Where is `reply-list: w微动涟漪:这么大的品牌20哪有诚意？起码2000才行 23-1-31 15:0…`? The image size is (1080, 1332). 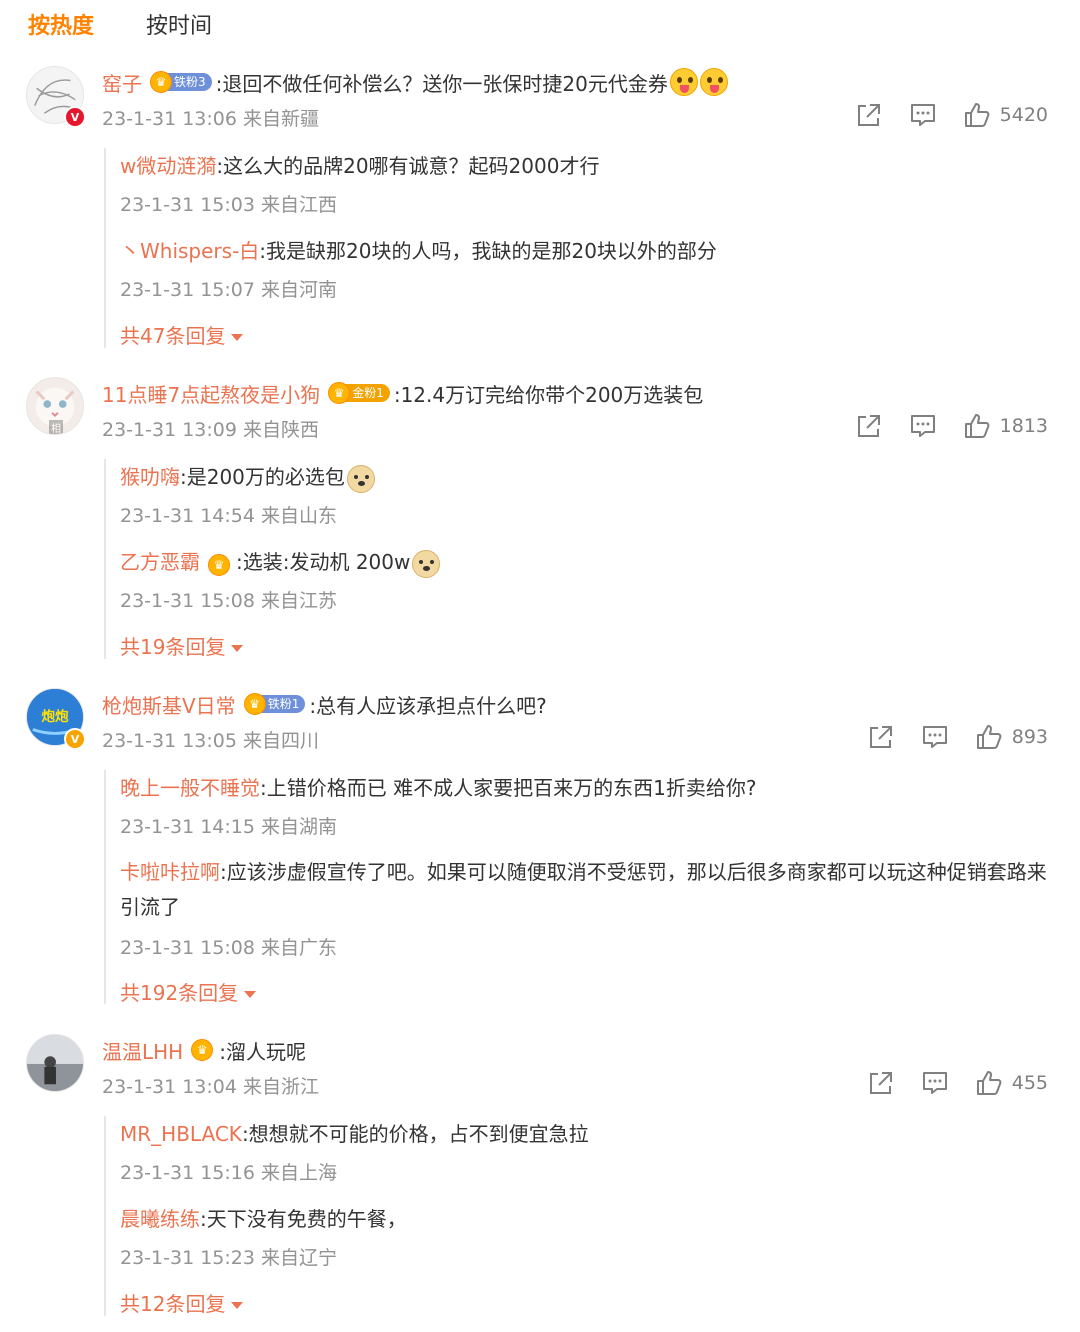
reply-list: w微动涟漪:这么大的品牌20哪有诚意？起码2000才行 23-1-31 15:0… is located at coordinates (580, 248).